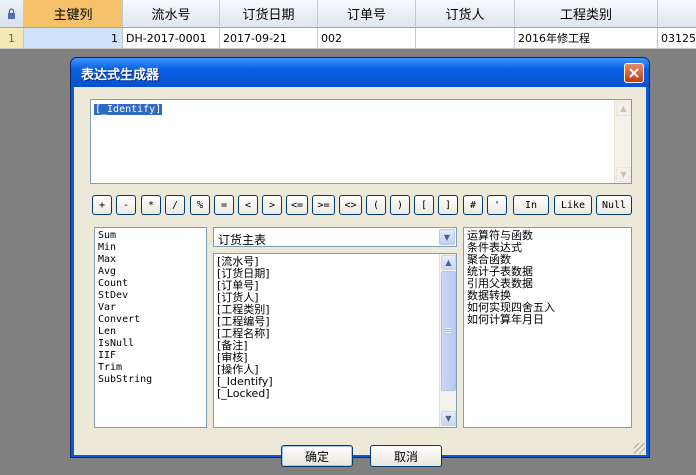  What do you see at coordinates (323, 205) in the screenshot?
I see `operator-button: >=` at bounding box center [323, 205].